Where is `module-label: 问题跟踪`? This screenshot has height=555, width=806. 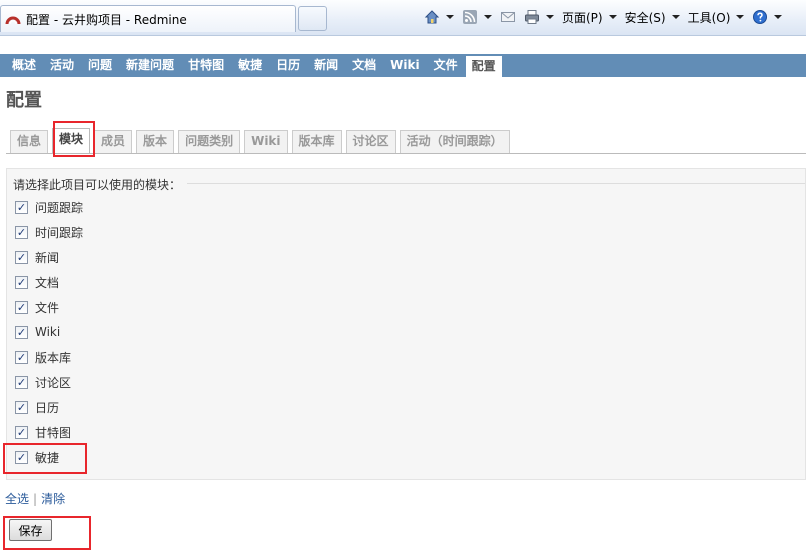 module-label: 问题跟踪 is located at coordinates (59, 207).